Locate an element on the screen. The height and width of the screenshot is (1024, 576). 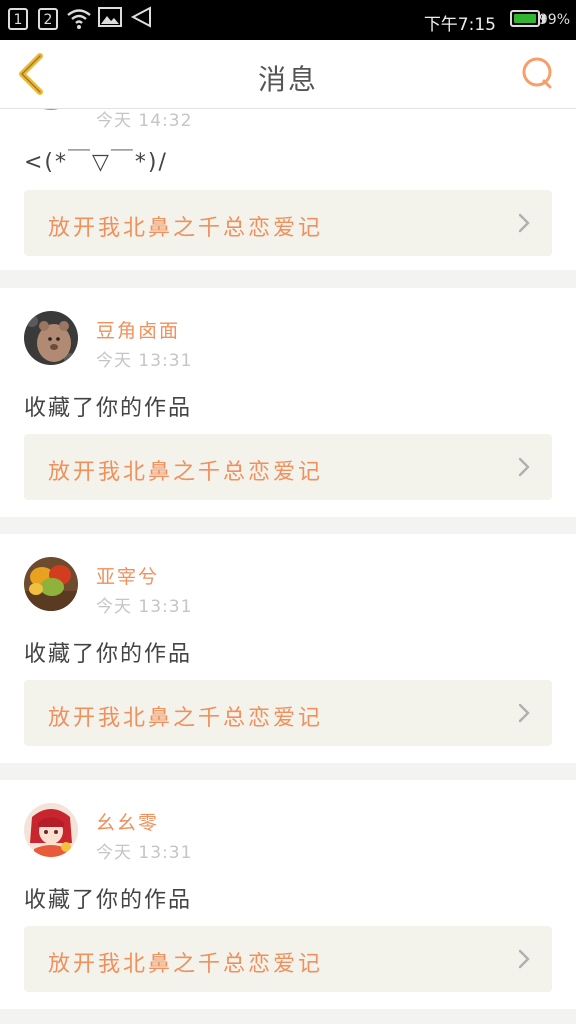
message-time: 今天 14:32 is located at coordinates (144, 121).